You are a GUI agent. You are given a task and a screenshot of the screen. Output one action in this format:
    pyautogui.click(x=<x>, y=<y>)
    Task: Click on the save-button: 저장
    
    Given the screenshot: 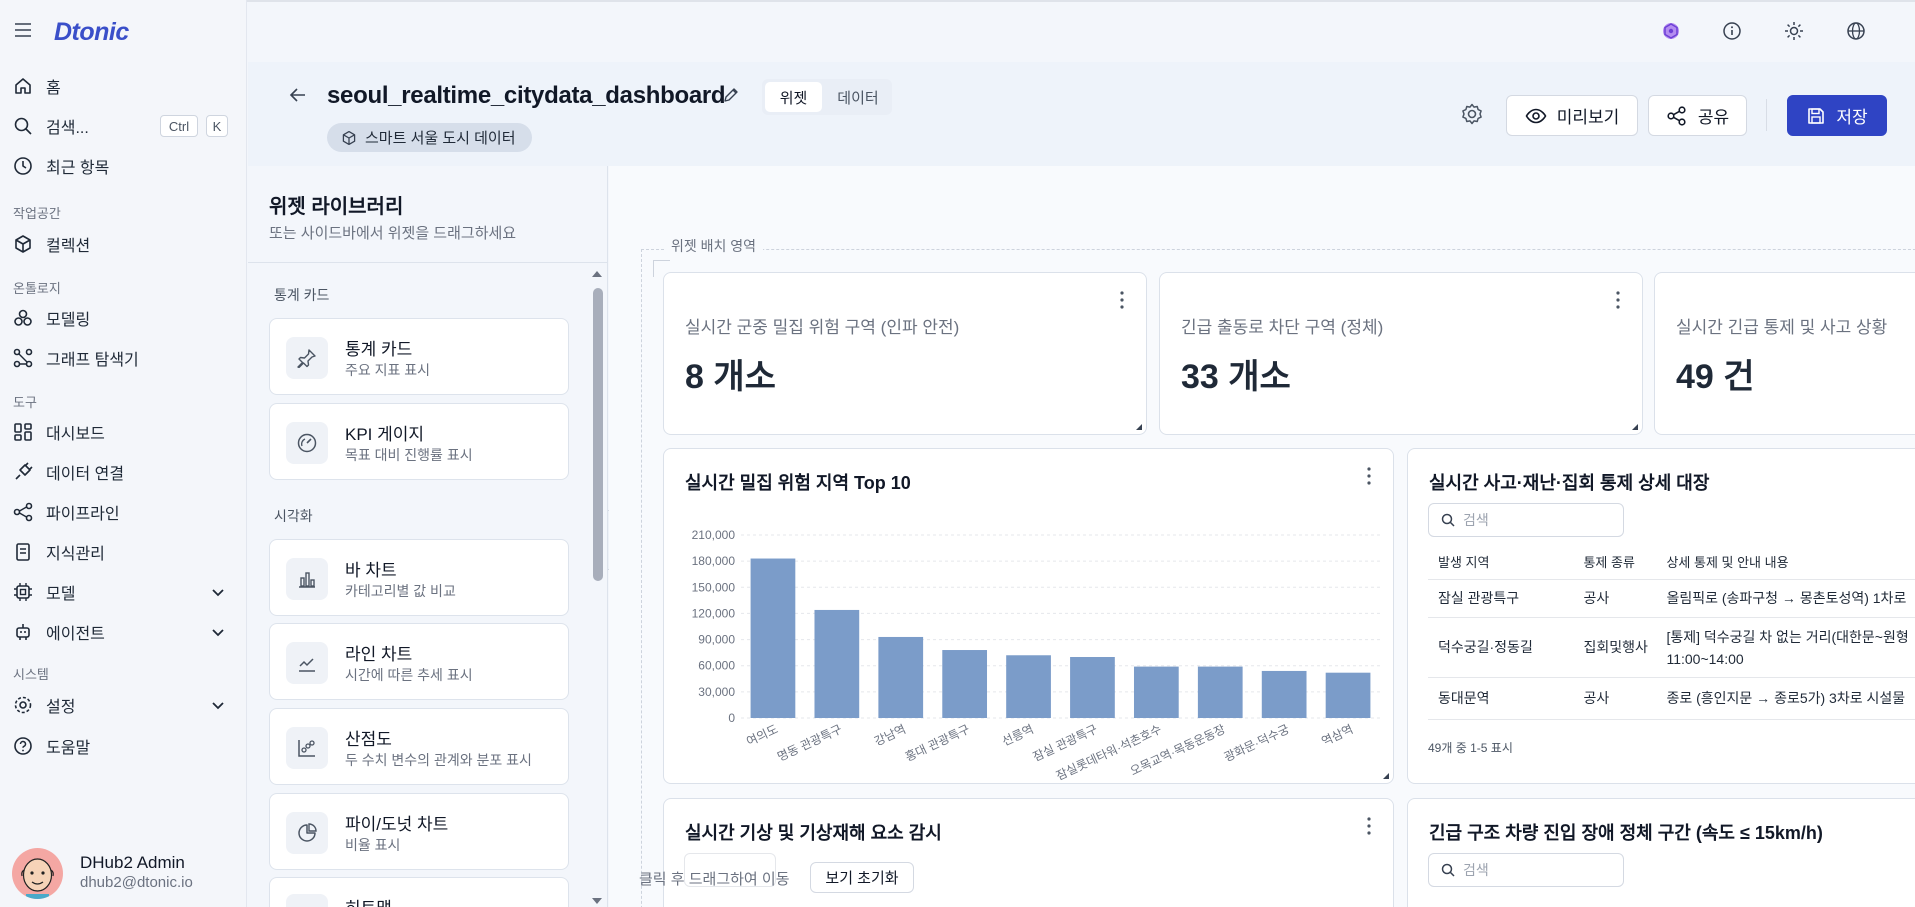 What is the action you would take?
    pyautogui.click(x=1837, y=115)
    